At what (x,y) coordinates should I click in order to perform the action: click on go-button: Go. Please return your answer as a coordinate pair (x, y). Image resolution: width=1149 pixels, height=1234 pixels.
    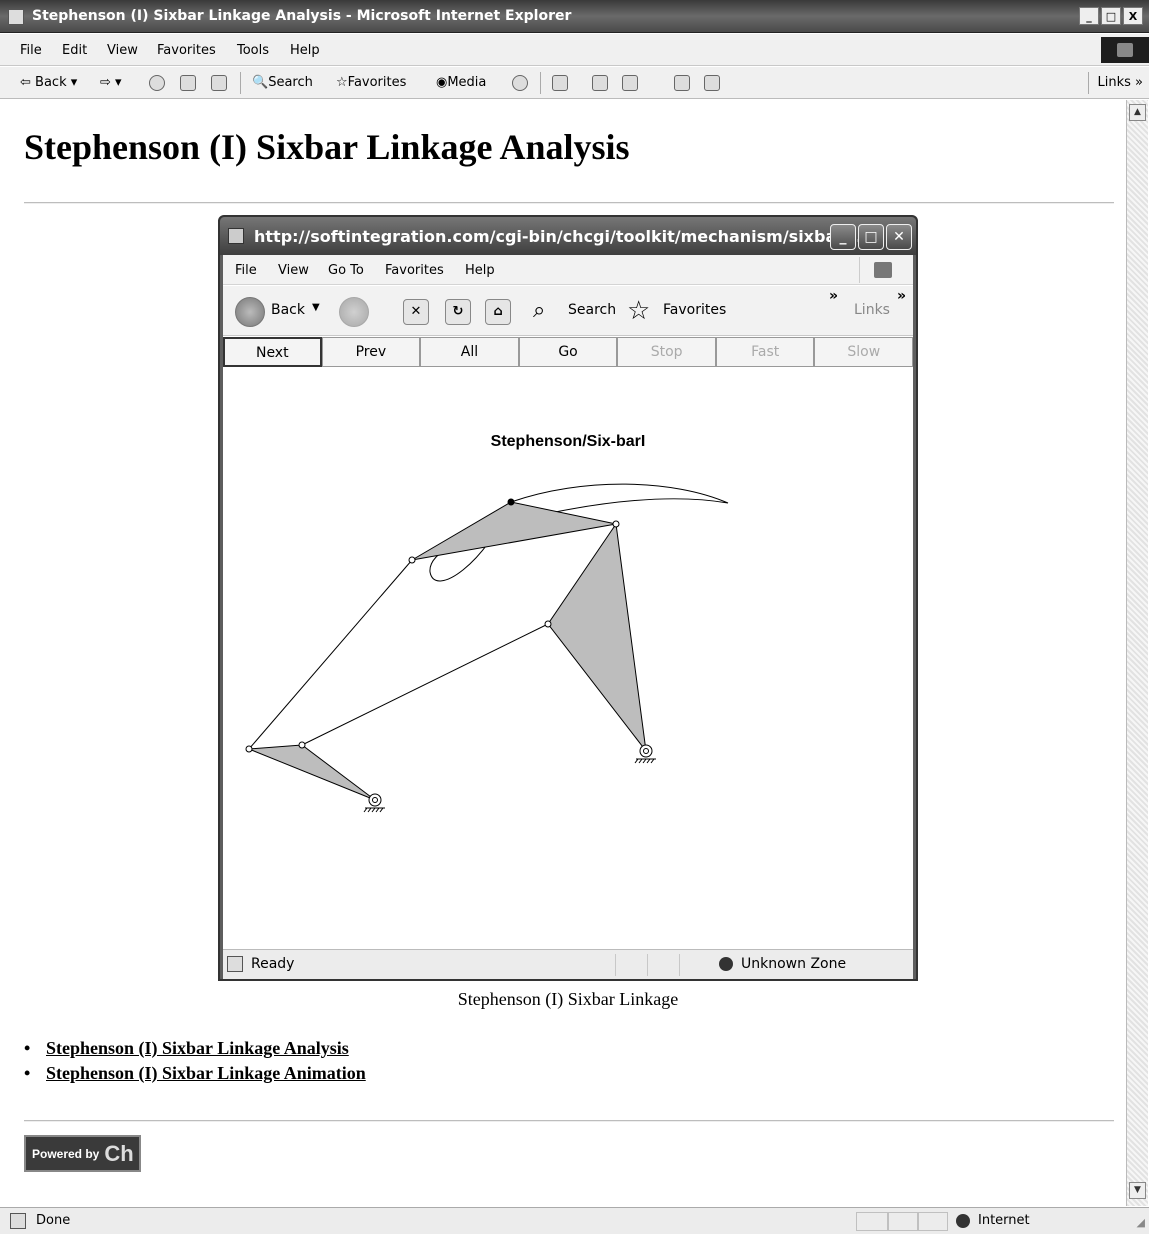
    Looking at the image, I should click on (568, 352).